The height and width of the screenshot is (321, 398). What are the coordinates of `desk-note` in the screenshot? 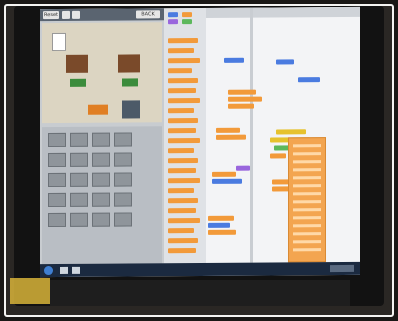 It's located at (30, 291).